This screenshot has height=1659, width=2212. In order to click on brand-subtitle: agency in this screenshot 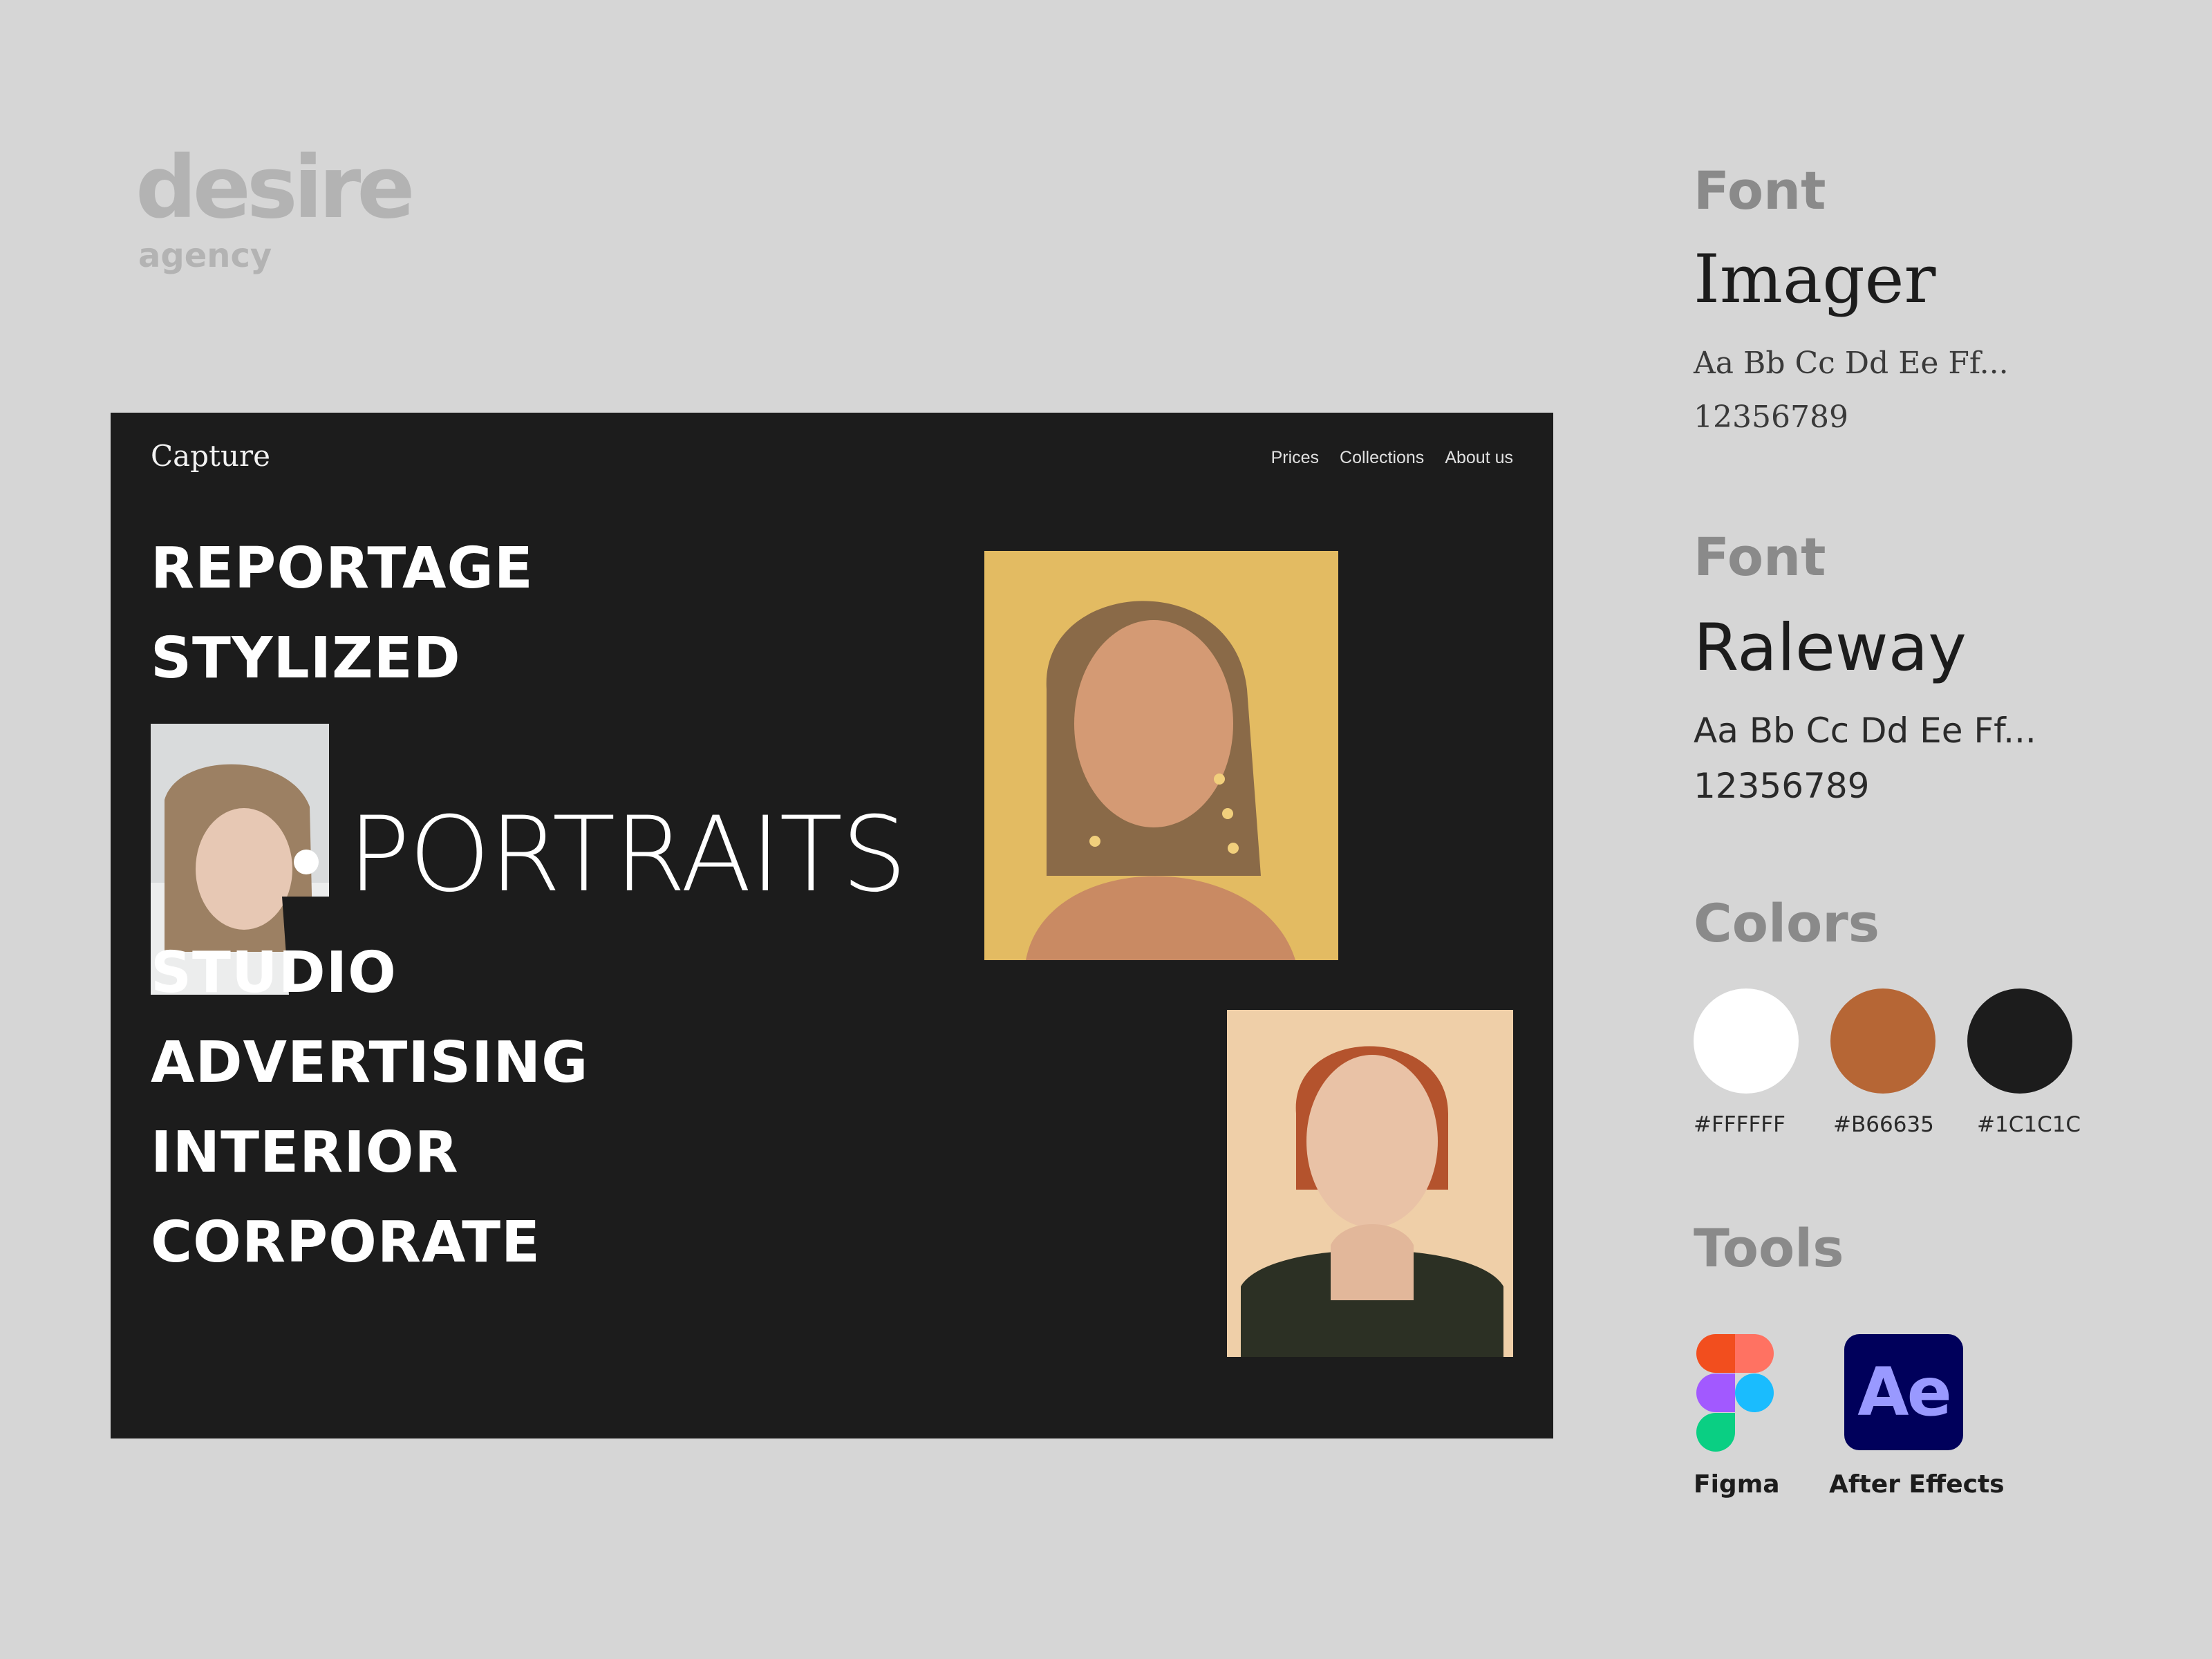, I will do `click(205, 256)`.